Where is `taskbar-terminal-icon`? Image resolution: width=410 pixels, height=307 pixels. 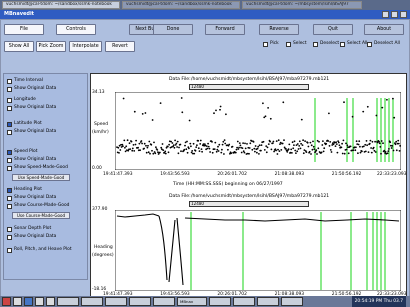 taskbar-terminal-icon is located at coordinates (17, 301).